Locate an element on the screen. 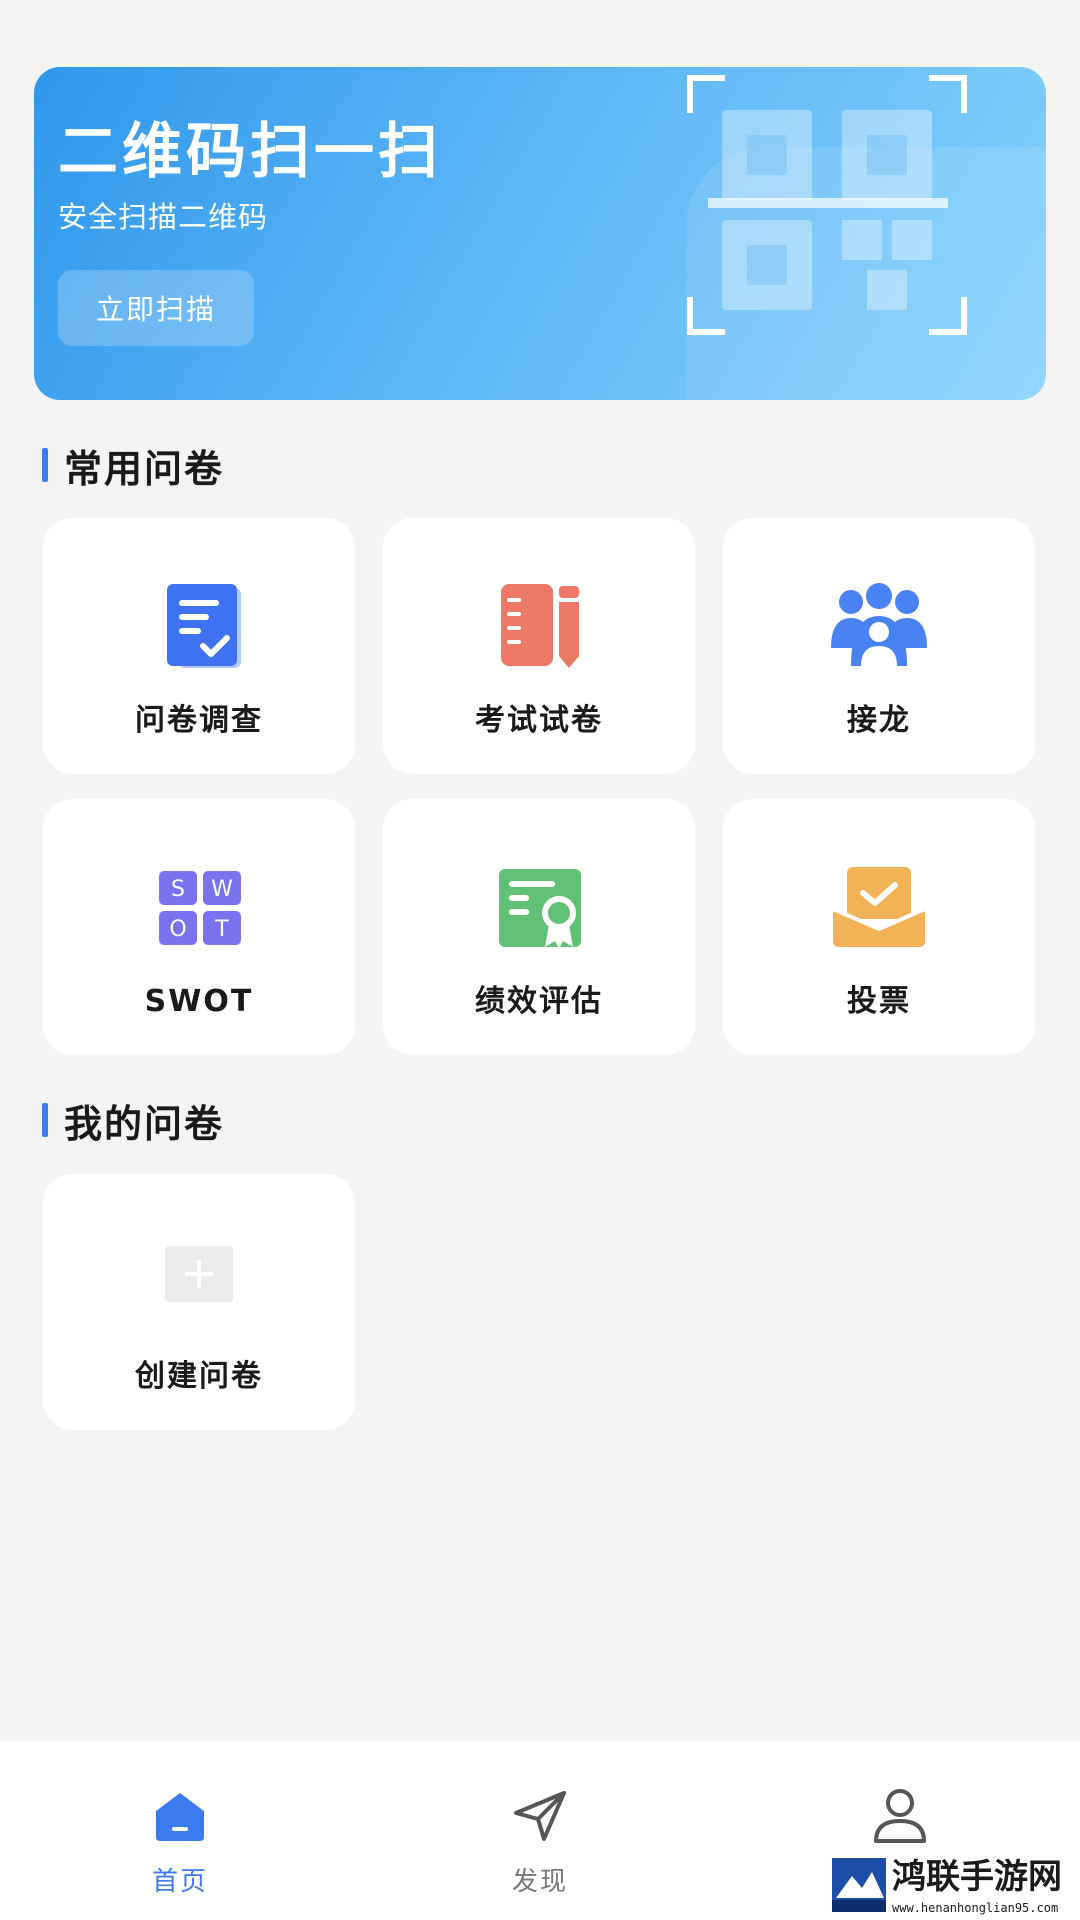  watermark-text: 鸿联手游网 is located at coordinates (977, 1877).